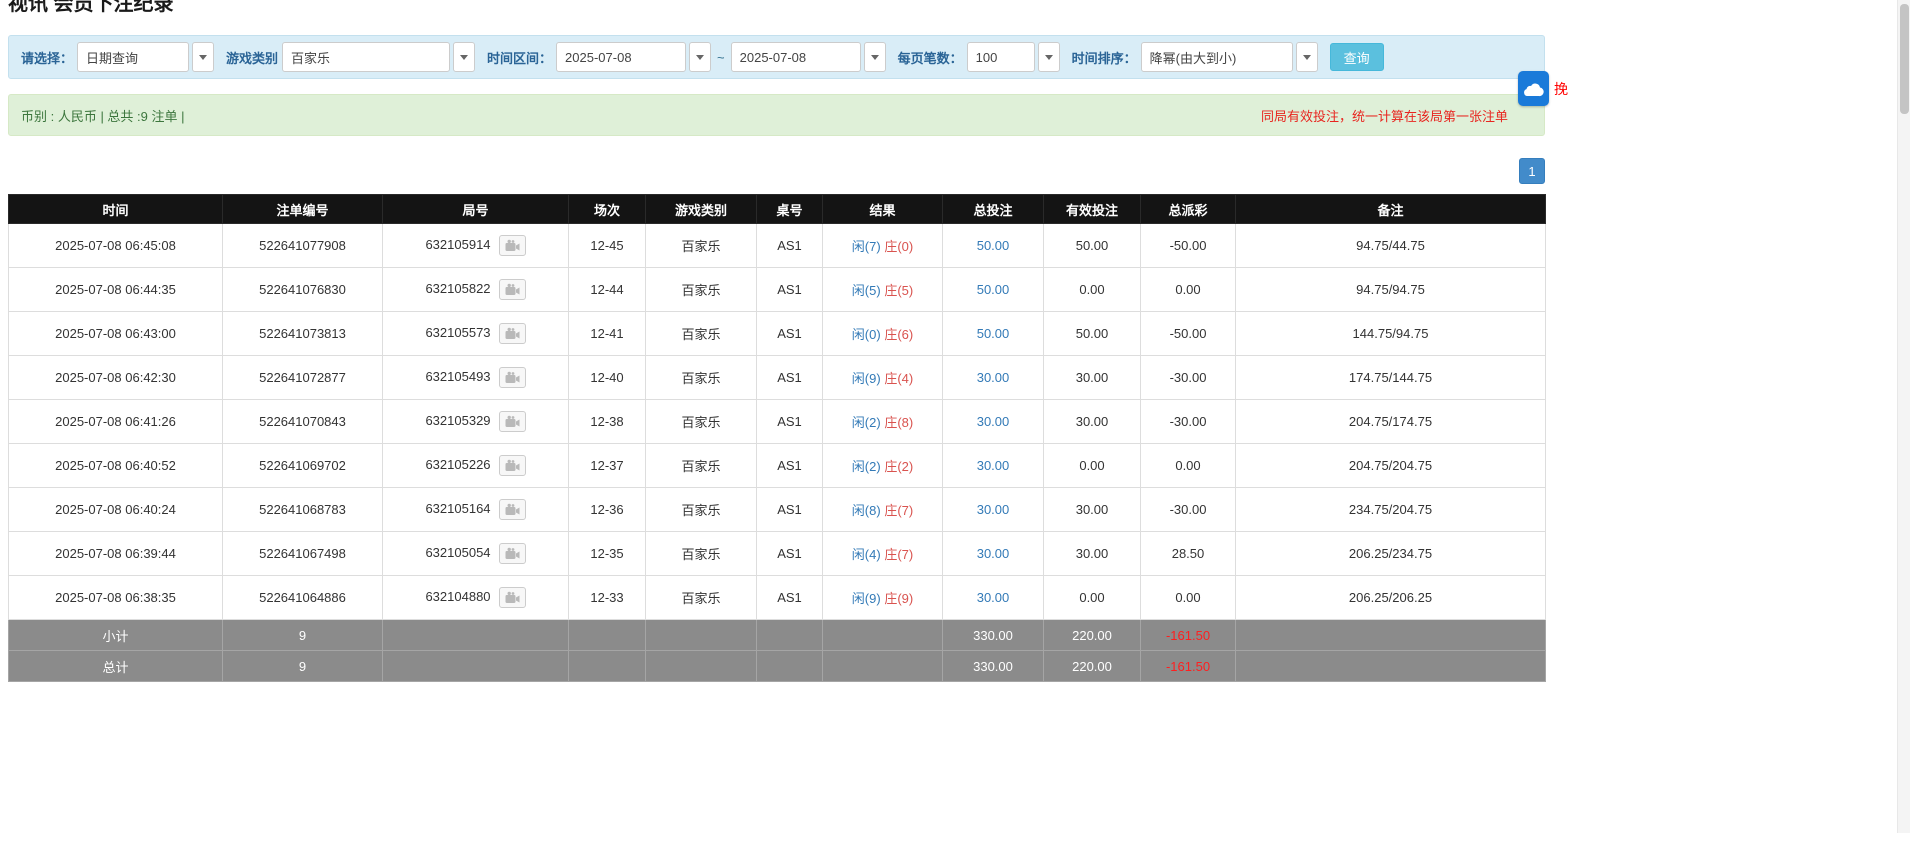  What do you see at coordinates (133, 57) in the screenshot?
I see `date-mode-input` at bounding box center [133, 57].